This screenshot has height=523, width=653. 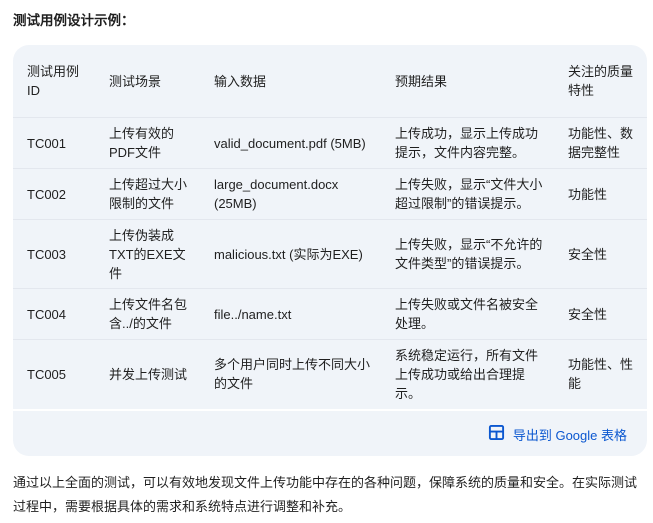 What do you see at coordinates (53, 81) in the screenshot?
I see `header-test-case-id: 测试用例ID` at bounding box center [53, 81].